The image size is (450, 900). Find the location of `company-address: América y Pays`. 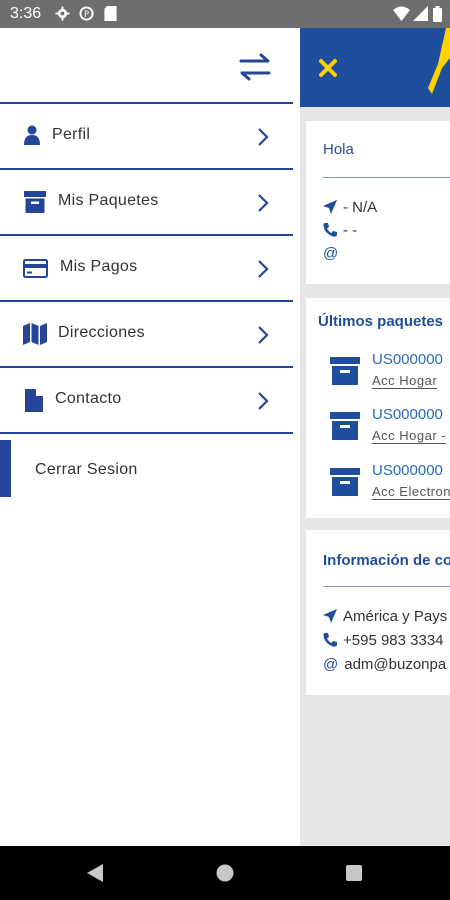

company-address: América y Pays is located at coordinates (385, 616).